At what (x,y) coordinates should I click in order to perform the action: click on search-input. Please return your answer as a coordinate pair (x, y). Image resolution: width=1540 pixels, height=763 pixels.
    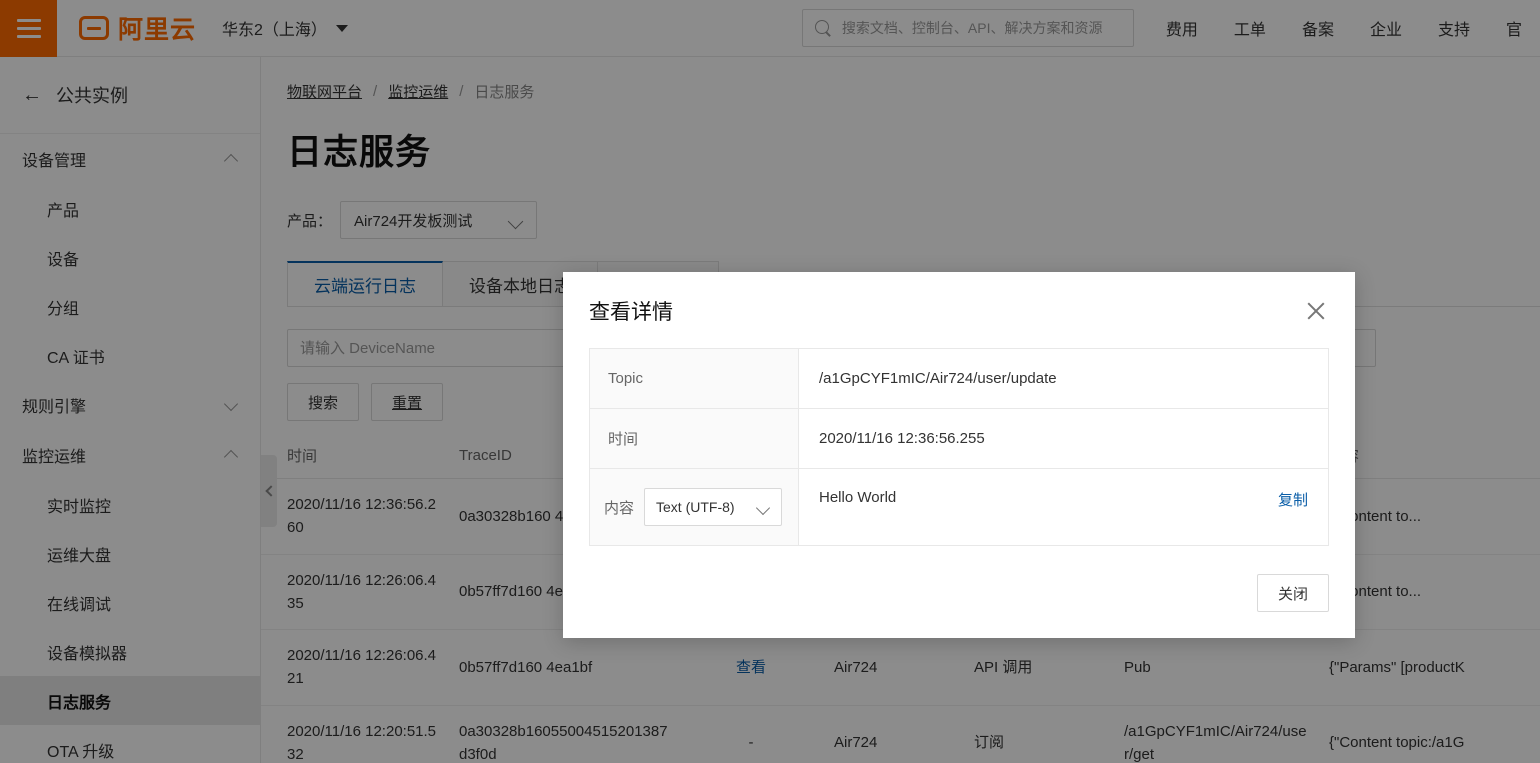
    Looking at the image, I should click on (981, 28).